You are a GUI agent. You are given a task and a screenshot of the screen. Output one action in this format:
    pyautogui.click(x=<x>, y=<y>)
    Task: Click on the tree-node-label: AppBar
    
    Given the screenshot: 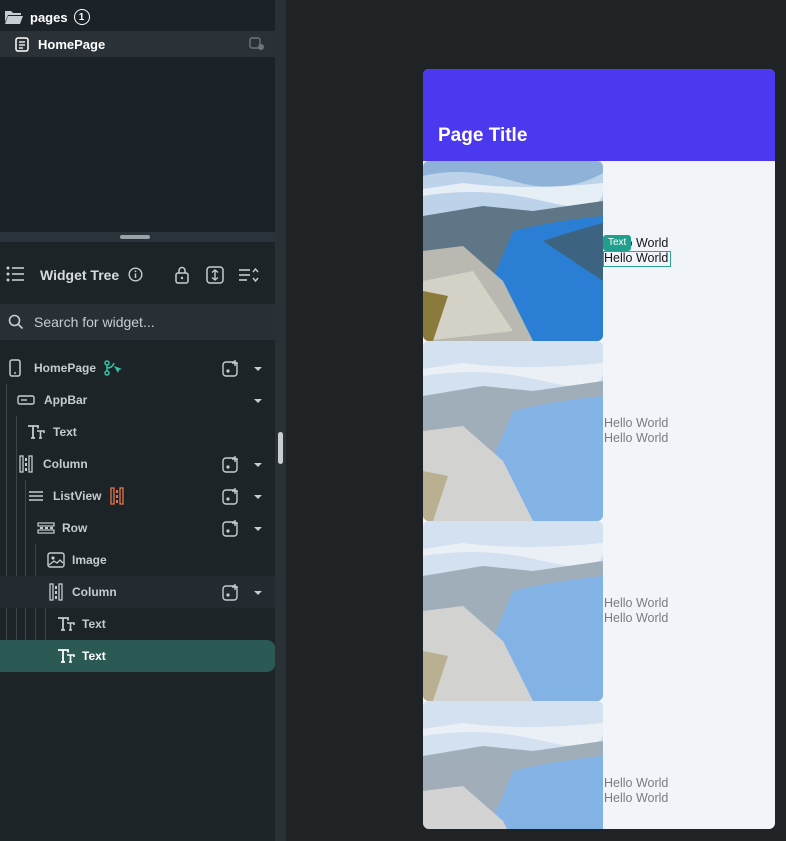 What is the action you would take?
    pyautogui.click(x=66, y=400)
    